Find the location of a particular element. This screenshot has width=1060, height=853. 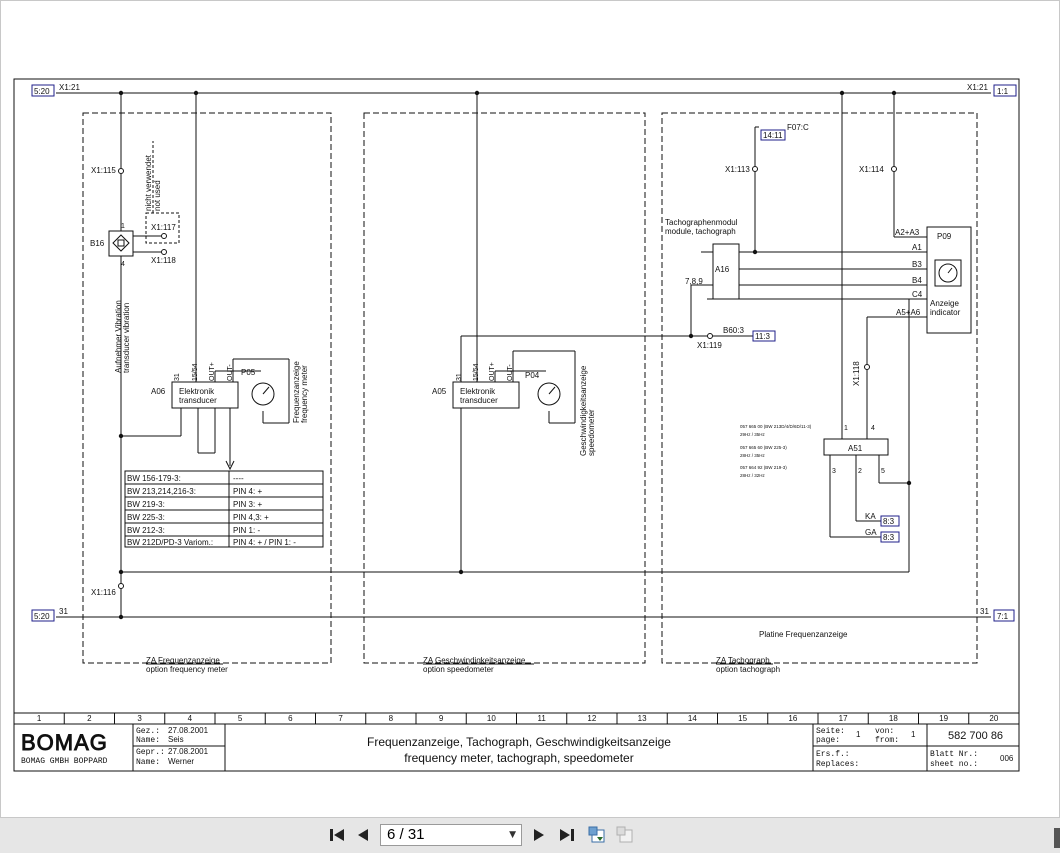

a06-line1: Elektronik is located at coordinates (197, 391).